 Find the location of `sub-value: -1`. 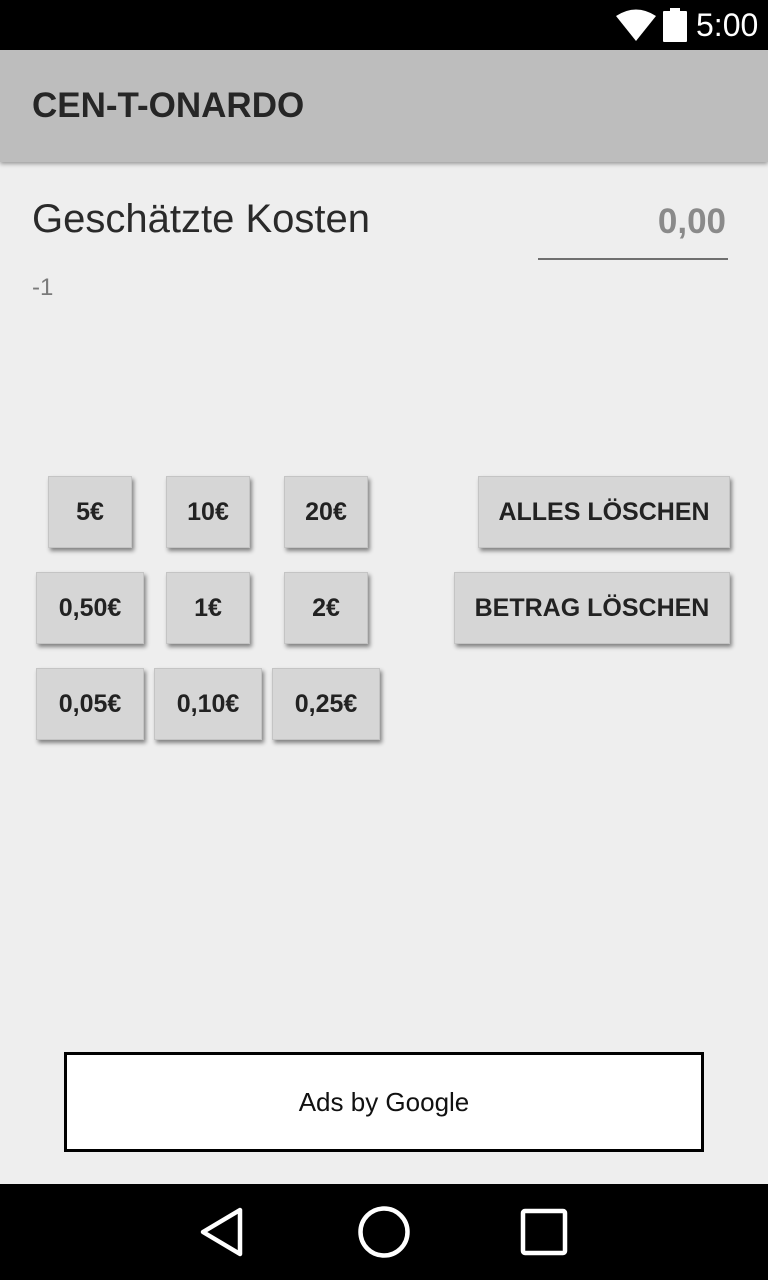

sub-value: -1 is located at coordinates (43, 287).